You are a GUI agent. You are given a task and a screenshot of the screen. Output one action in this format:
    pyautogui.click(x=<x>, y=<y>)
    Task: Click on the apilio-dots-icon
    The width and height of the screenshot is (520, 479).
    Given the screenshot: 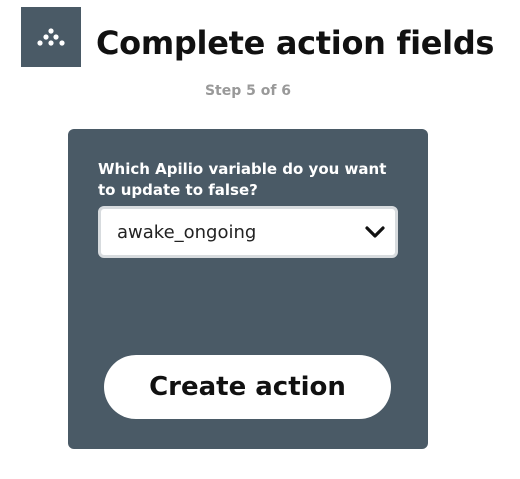 What is the action you would take?
    pyautogui.click(x=51, y=37)
    